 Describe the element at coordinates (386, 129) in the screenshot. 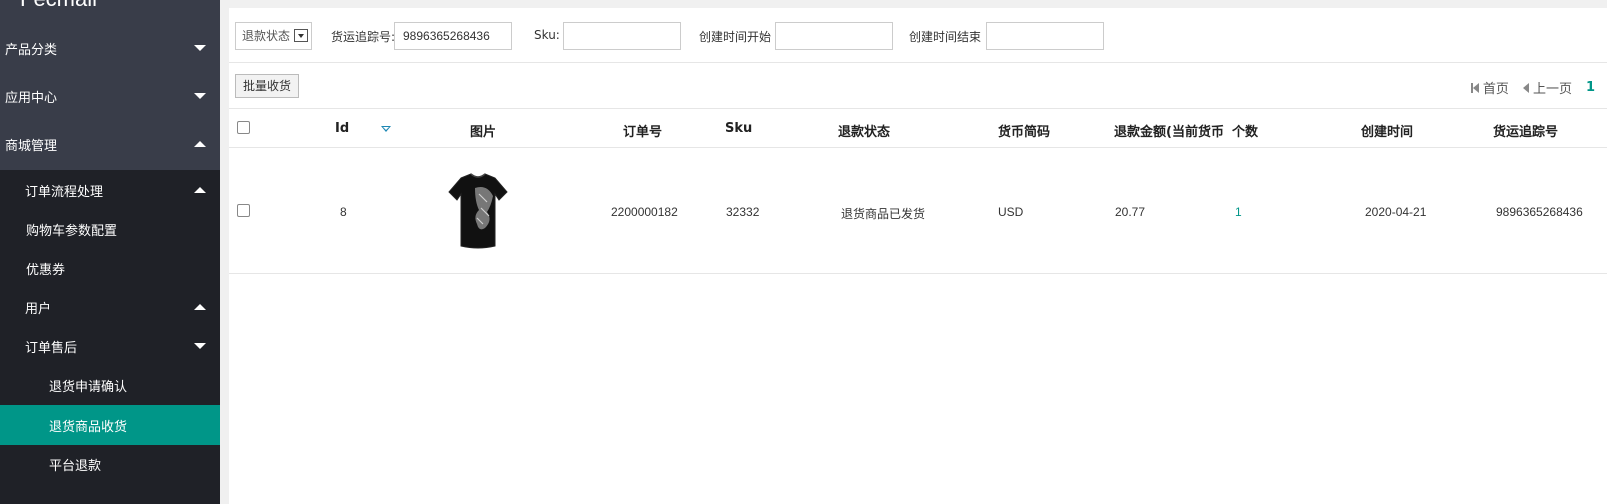

I see `sort-desc-icon` at that location.